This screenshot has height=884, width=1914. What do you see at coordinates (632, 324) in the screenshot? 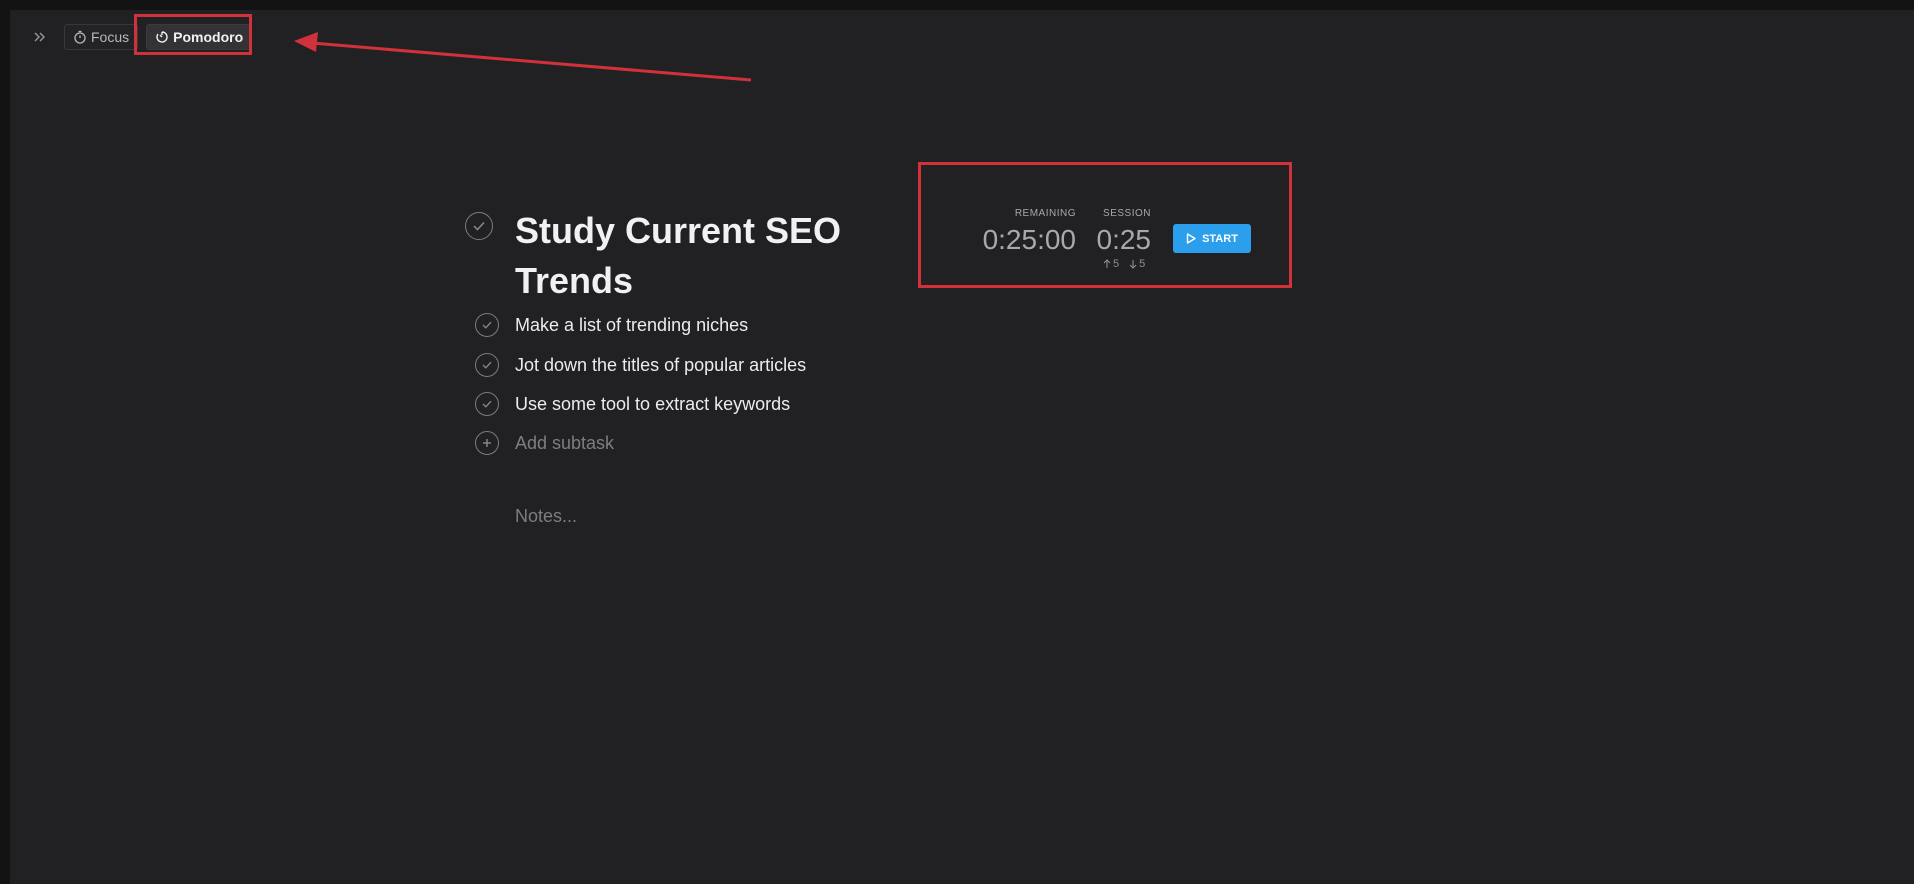
I see `subtask-label: Make a list of trending niches` at bounding box center [632, 324].